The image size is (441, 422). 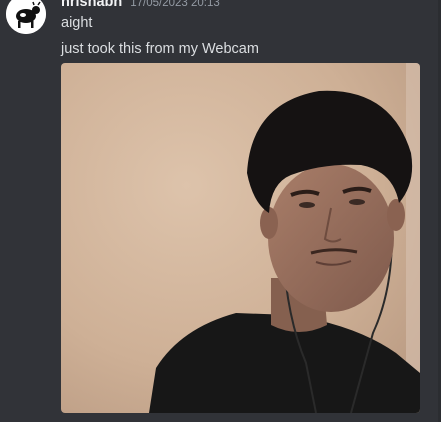 What do you see at coordinates (77, 23) in the screenshot?
I see `message-text: aight` at bounding box center [77, 23].